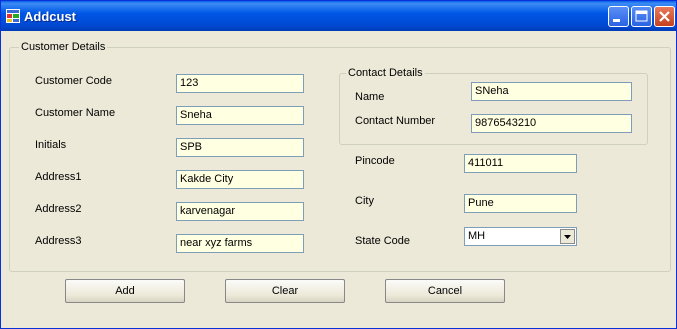 The height and width of the screenshot is (329, 677). Describe the element at coordinates (240, 147) in the screenshot. I see `initials-field: SPB` at that location.